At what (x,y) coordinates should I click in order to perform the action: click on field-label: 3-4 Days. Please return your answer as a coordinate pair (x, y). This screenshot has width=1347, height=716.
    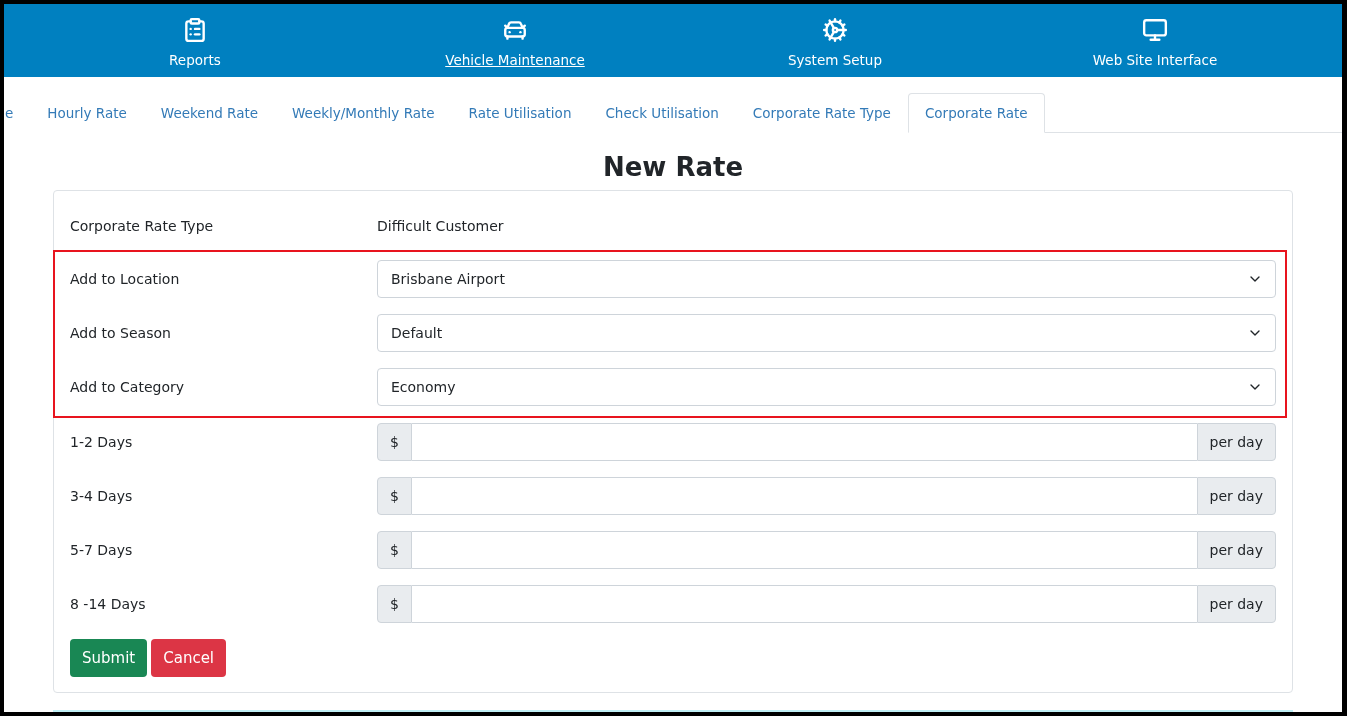
    Looking at the image, I should click on (102, 496).